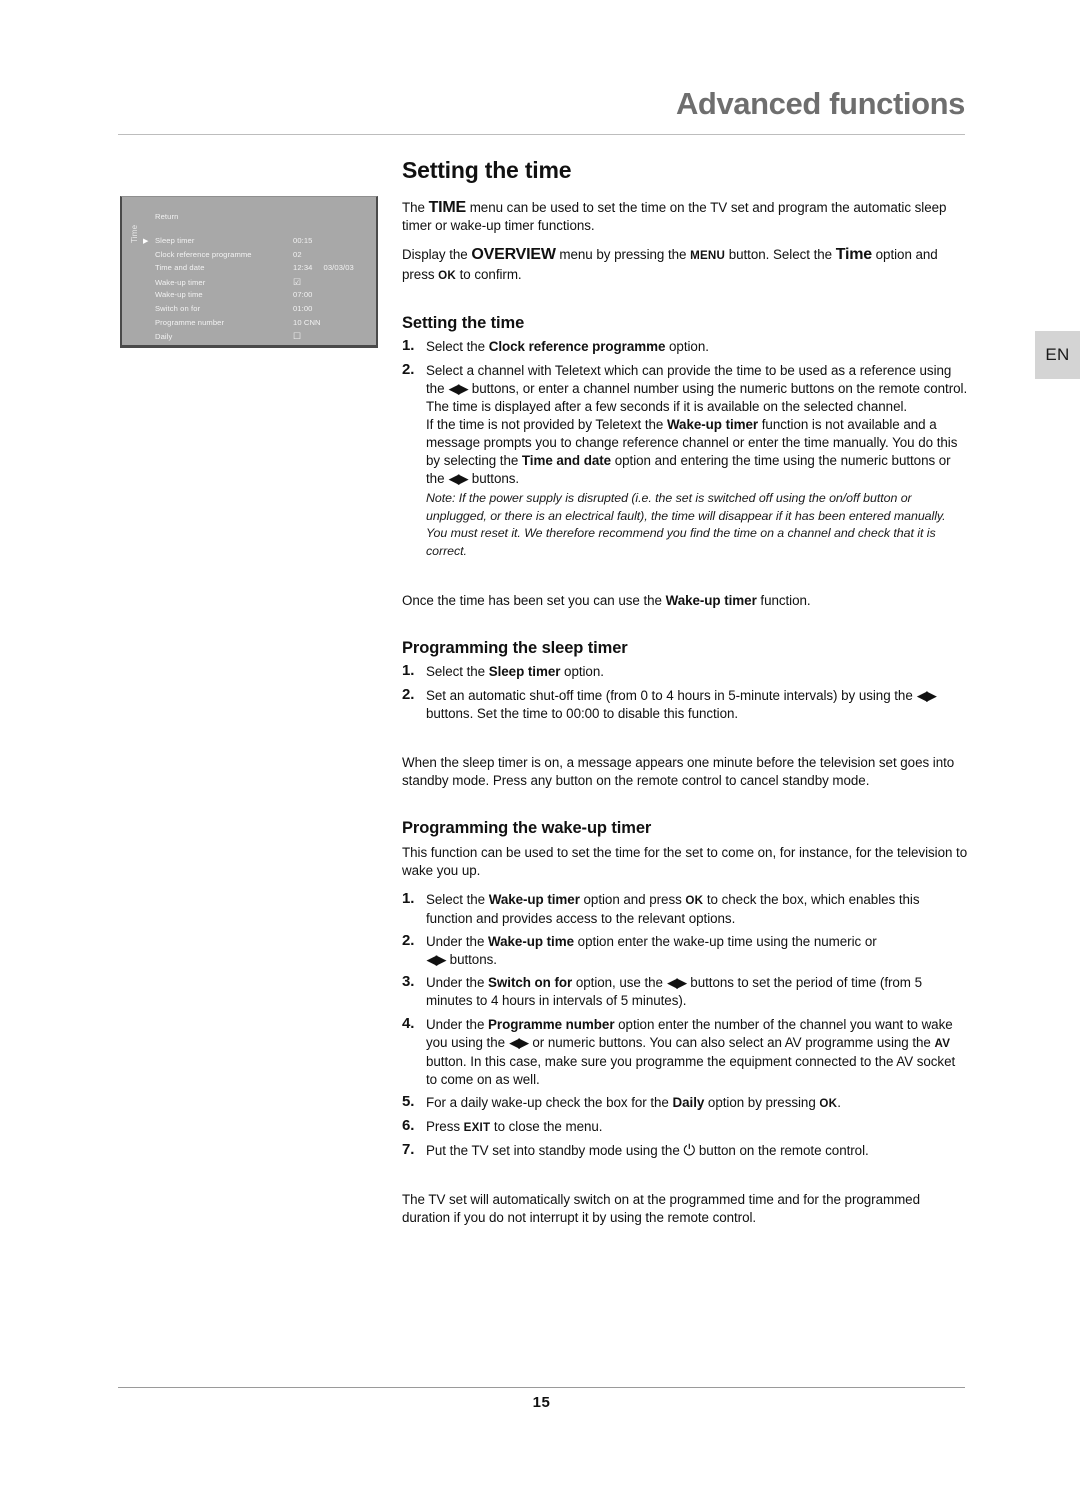 This screenshot has width=1080, height=1487. I want to click on osd-value-text: 02, so click(297, 254).